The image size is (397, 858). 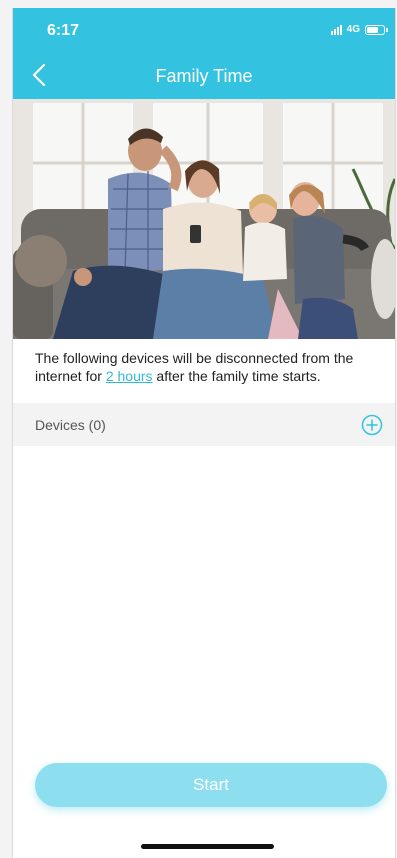 I want to click on description-text-end: after the family time starts., so click(x=236, y=376).